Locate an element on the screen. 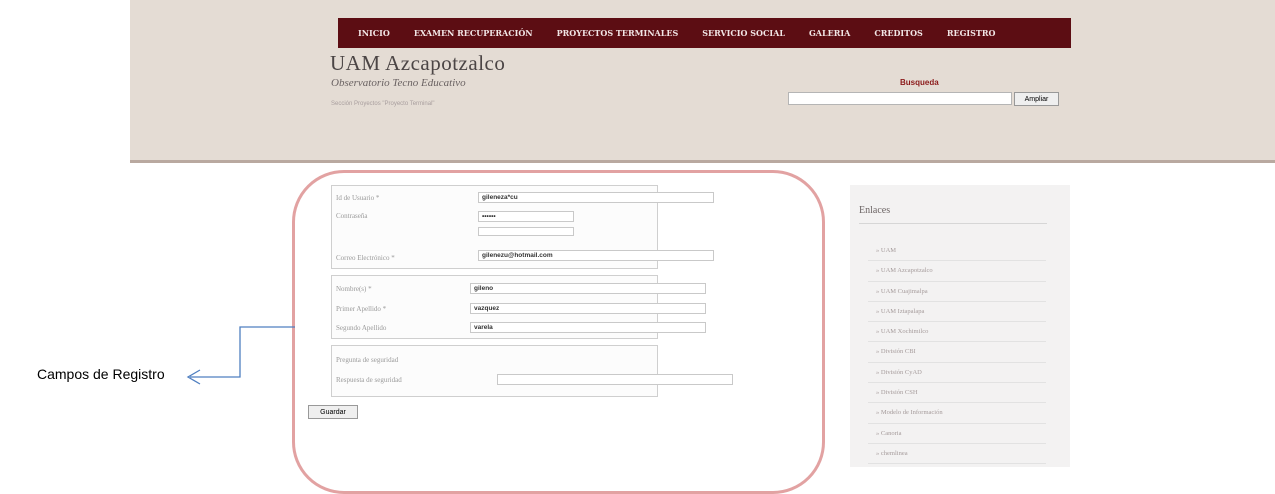 The height and width of the screenshot is (494, 1275). annotation-connector is located at coordinates (240, 355).